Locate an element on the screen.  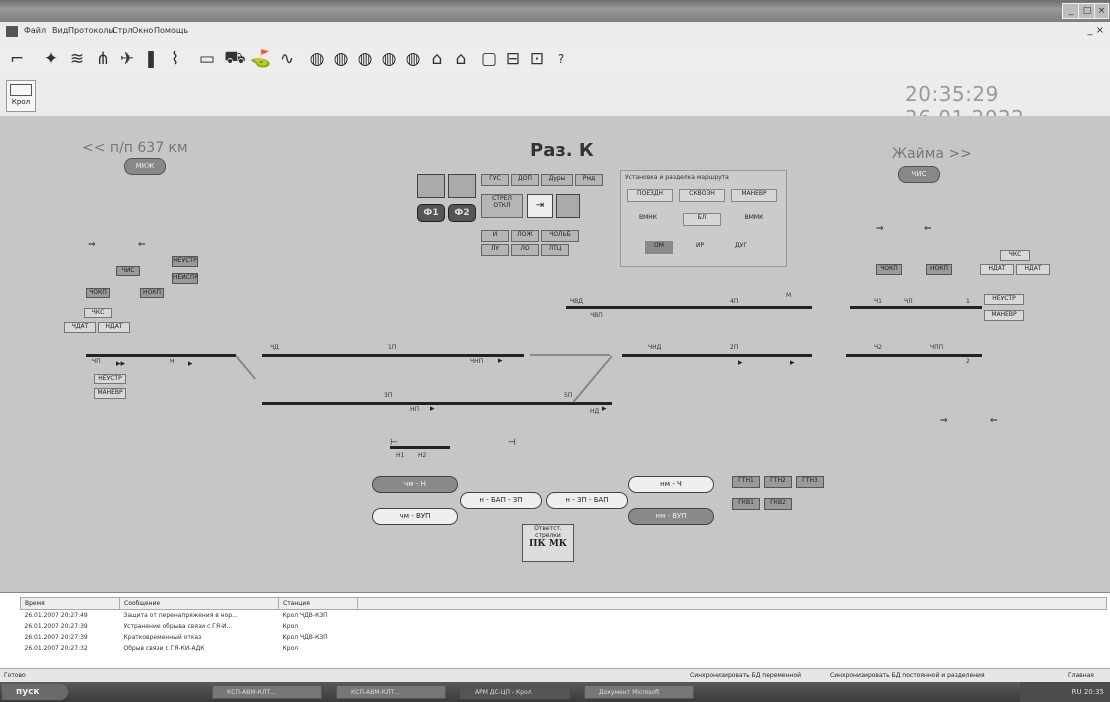
track-label-chnp: ЧНП is located at coordinates (477, 361).